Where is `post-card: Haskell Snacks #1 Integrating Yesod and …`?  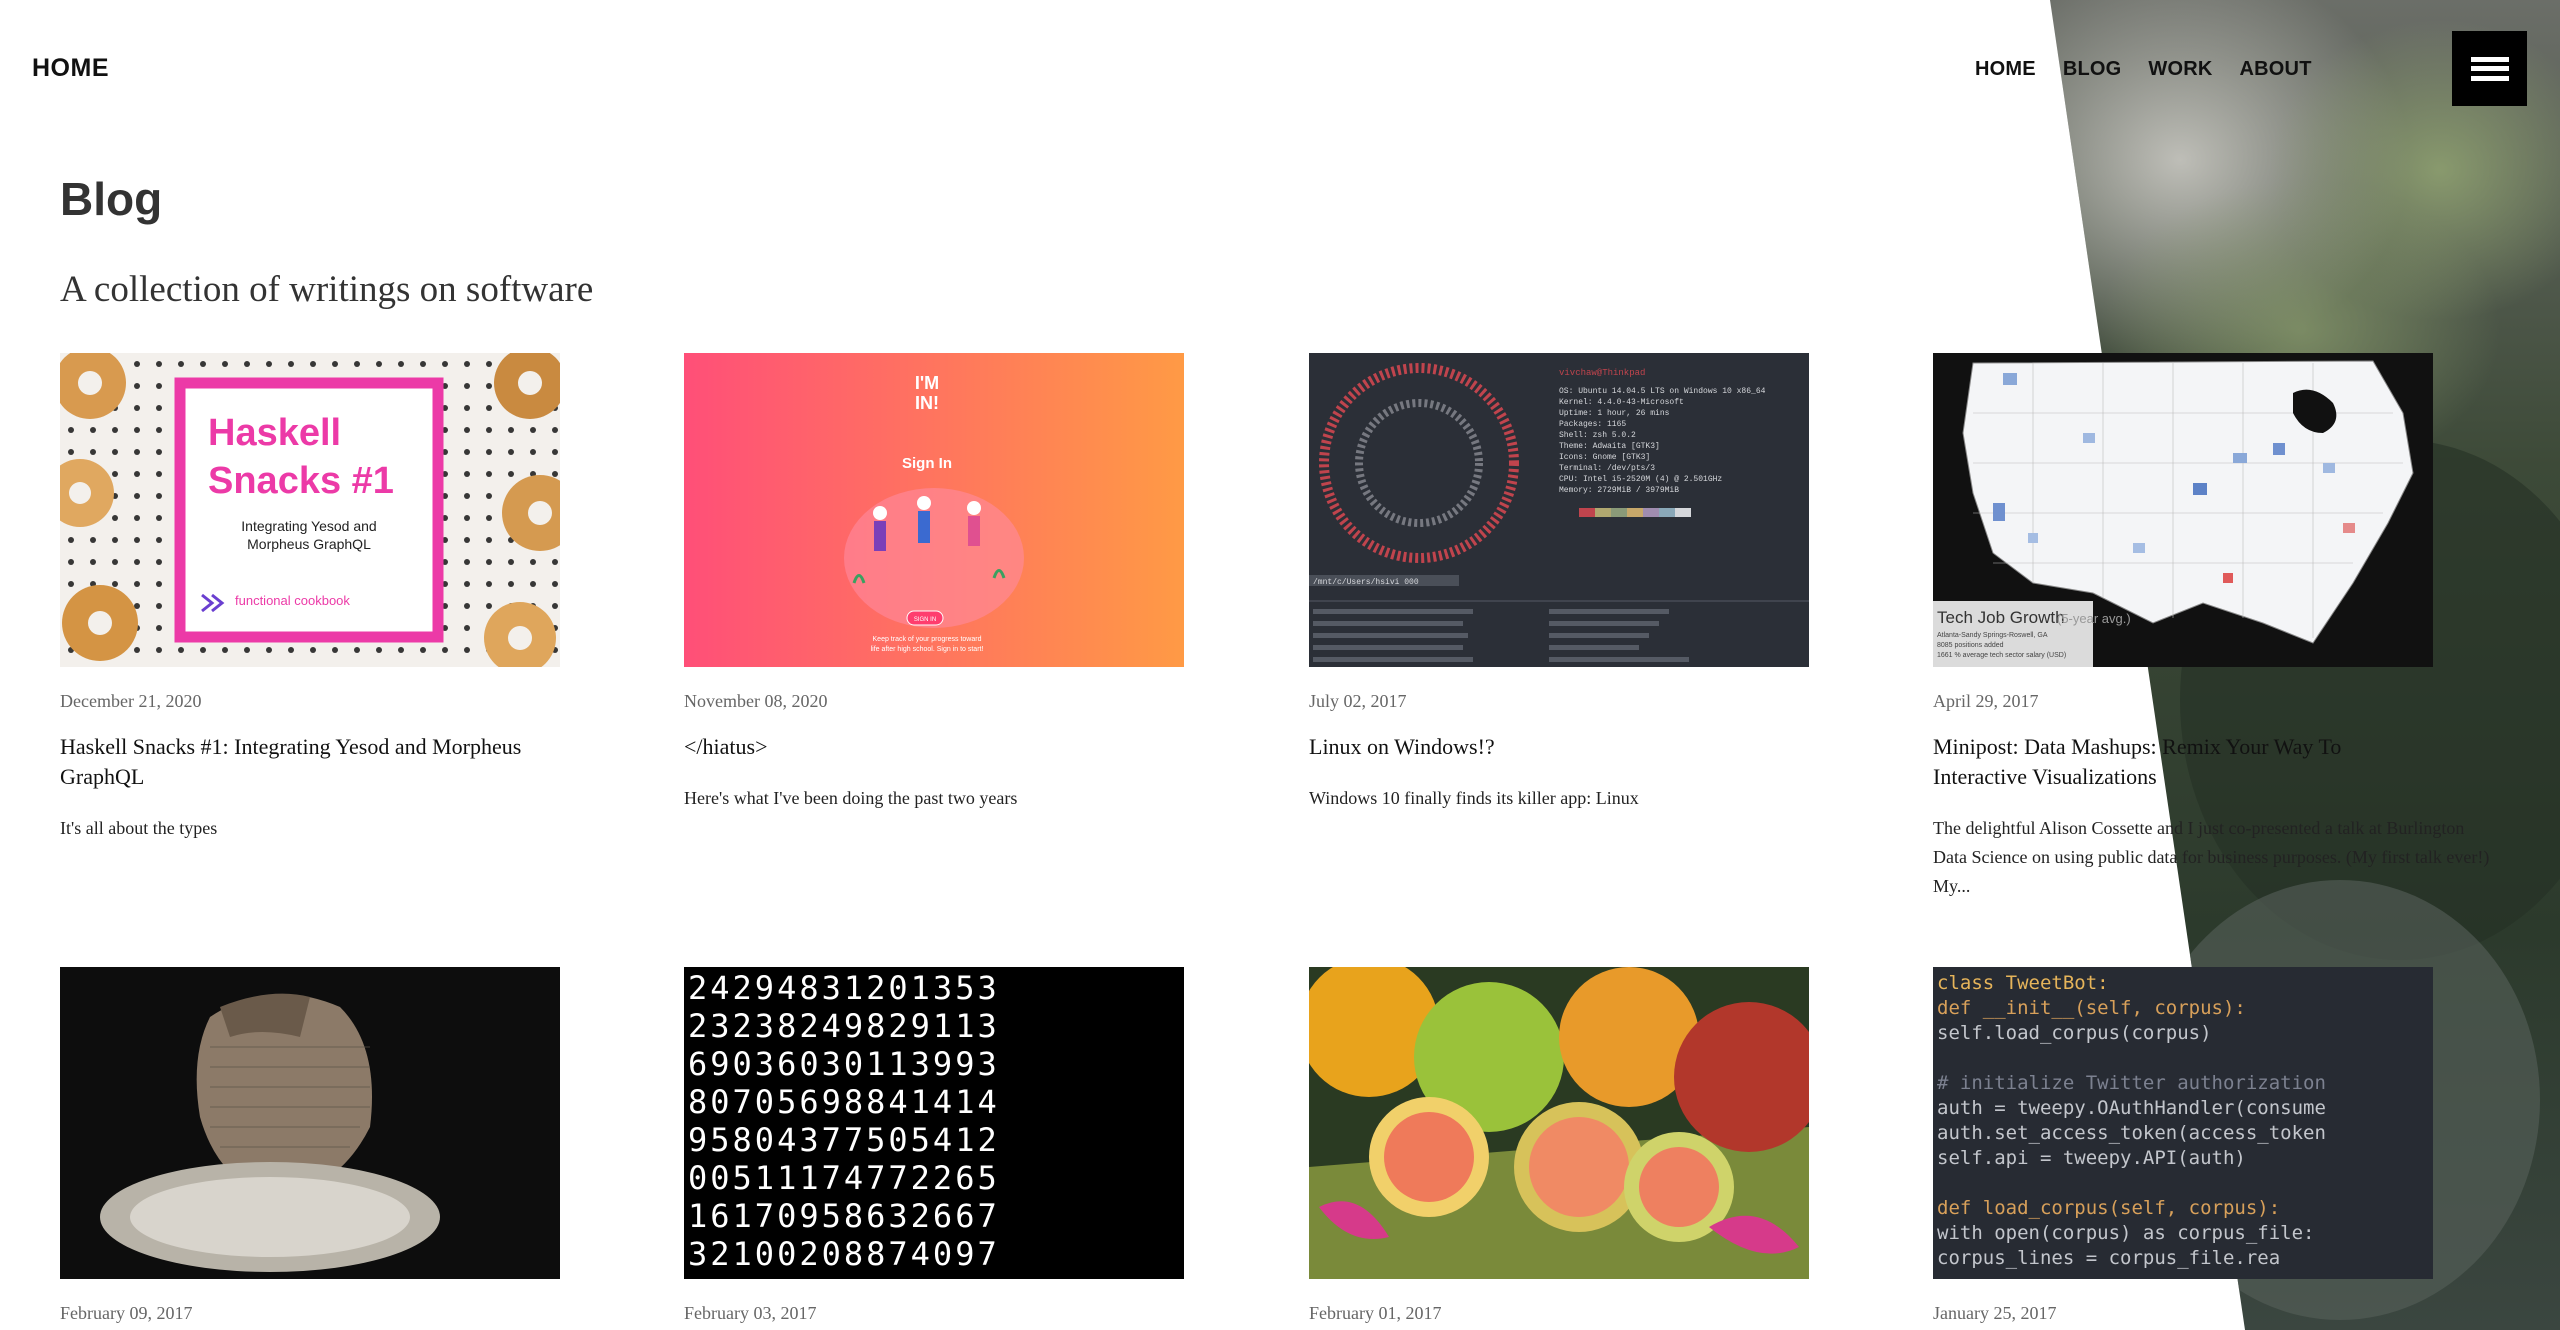 post-card: Haskell Snacks #1 Integrating Yesod and … is located at coordinates (310, 598).